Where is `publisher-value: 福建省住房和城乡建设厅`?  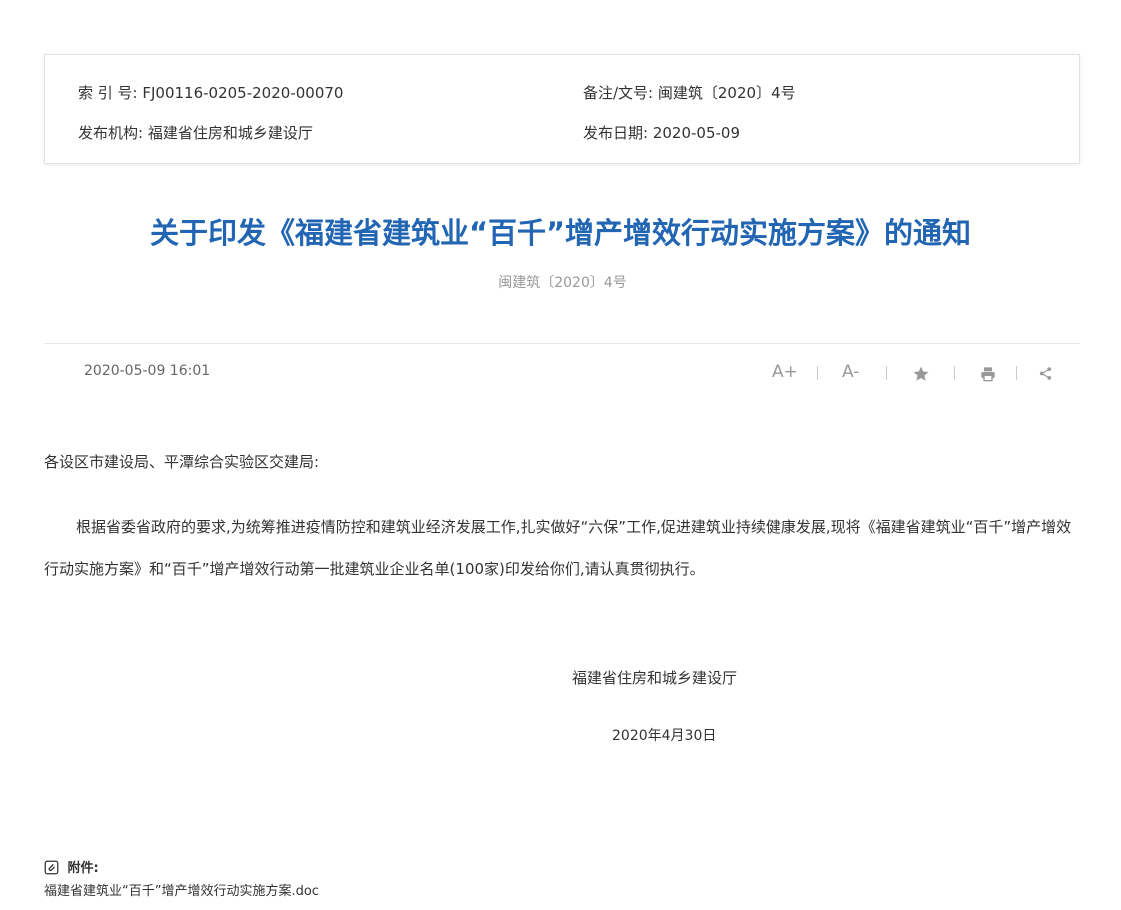
publisher-value: 福建省住房和城乡建设厅 is located at coordinates (230, 133).